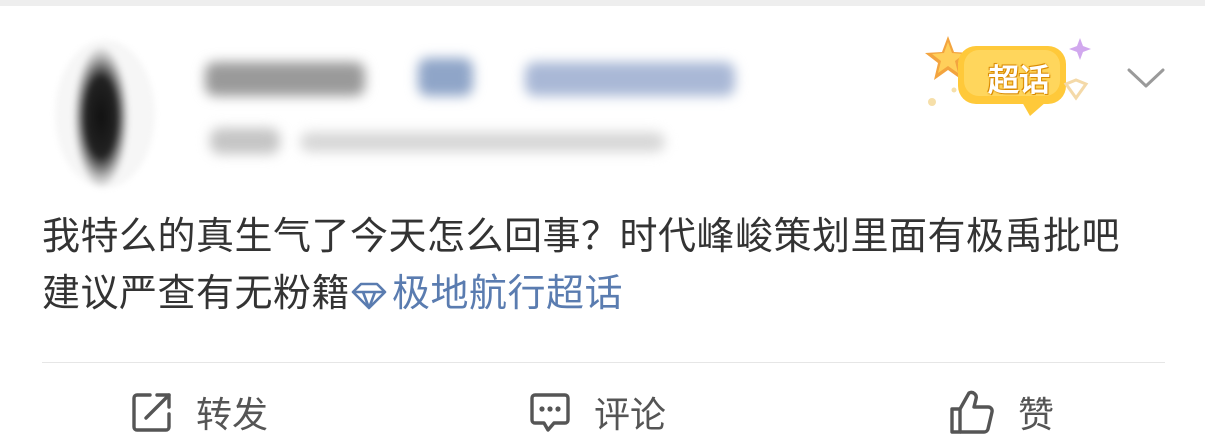  I want to click on supertopic-badge: 超话, so click(1008, 76).